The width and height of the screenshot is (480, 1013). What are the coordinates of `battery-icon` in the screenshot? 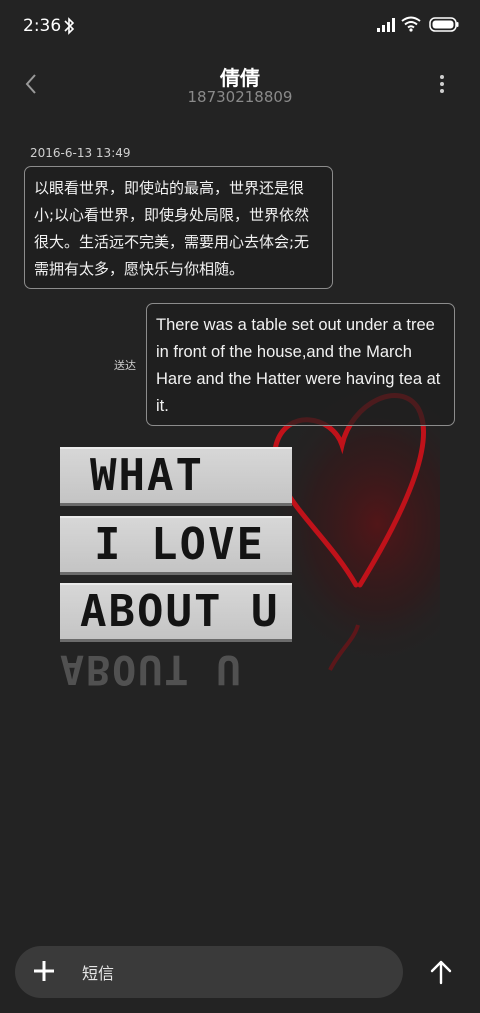 It's located at (444, 24).